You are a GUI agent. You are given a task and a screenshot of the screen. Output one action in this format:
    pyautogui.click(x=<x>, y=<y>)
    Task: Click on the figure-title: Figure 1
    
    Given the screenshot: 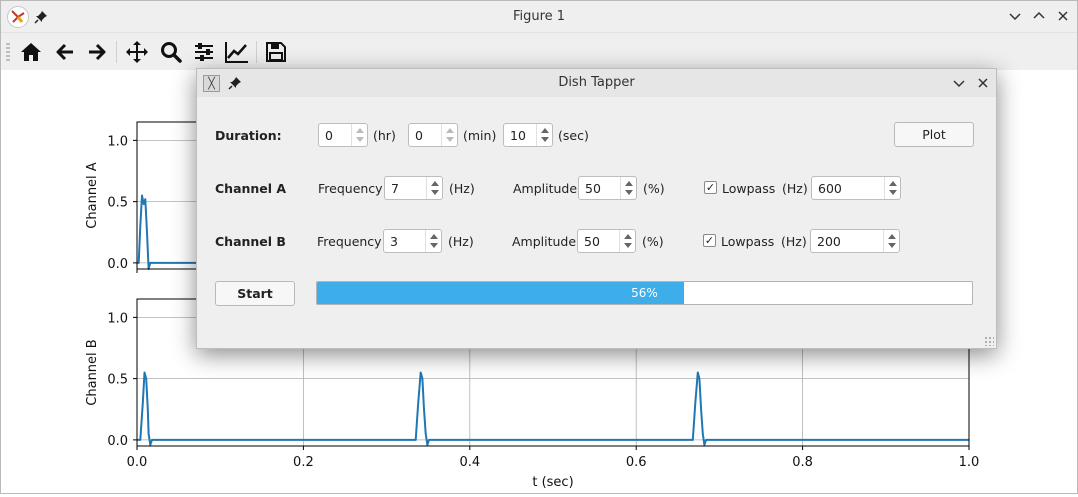 What is the action you would take?
    pyautogui.click(x=539, y=16)
    